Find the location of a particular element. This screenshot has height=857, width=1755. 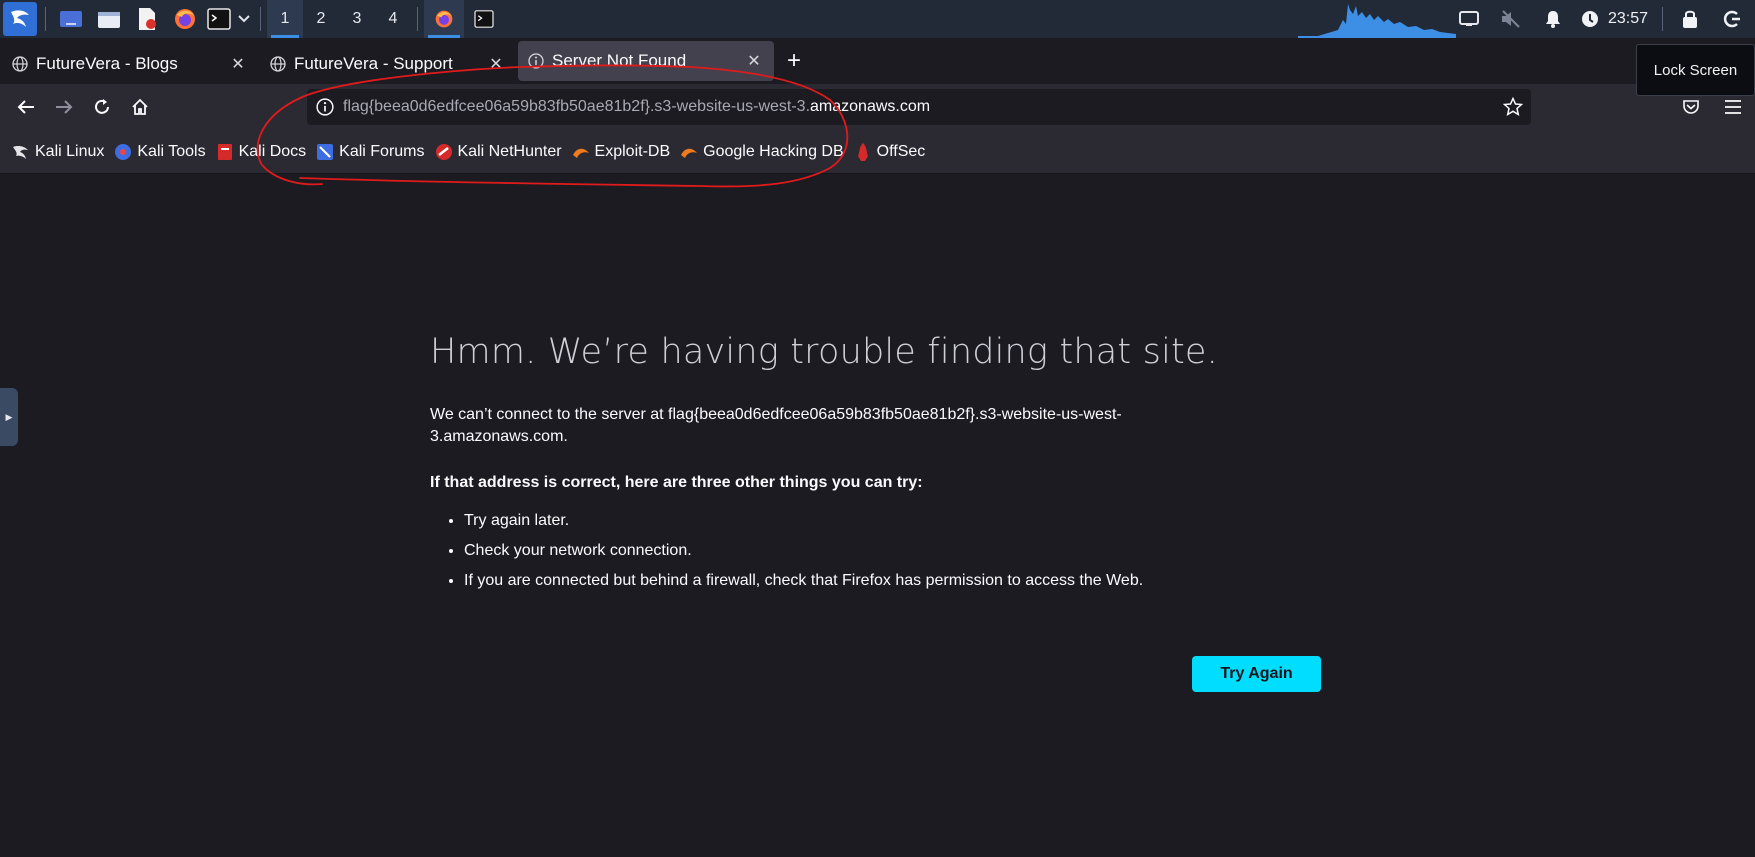

file-manager-icon is located at coordinates (109, 19).